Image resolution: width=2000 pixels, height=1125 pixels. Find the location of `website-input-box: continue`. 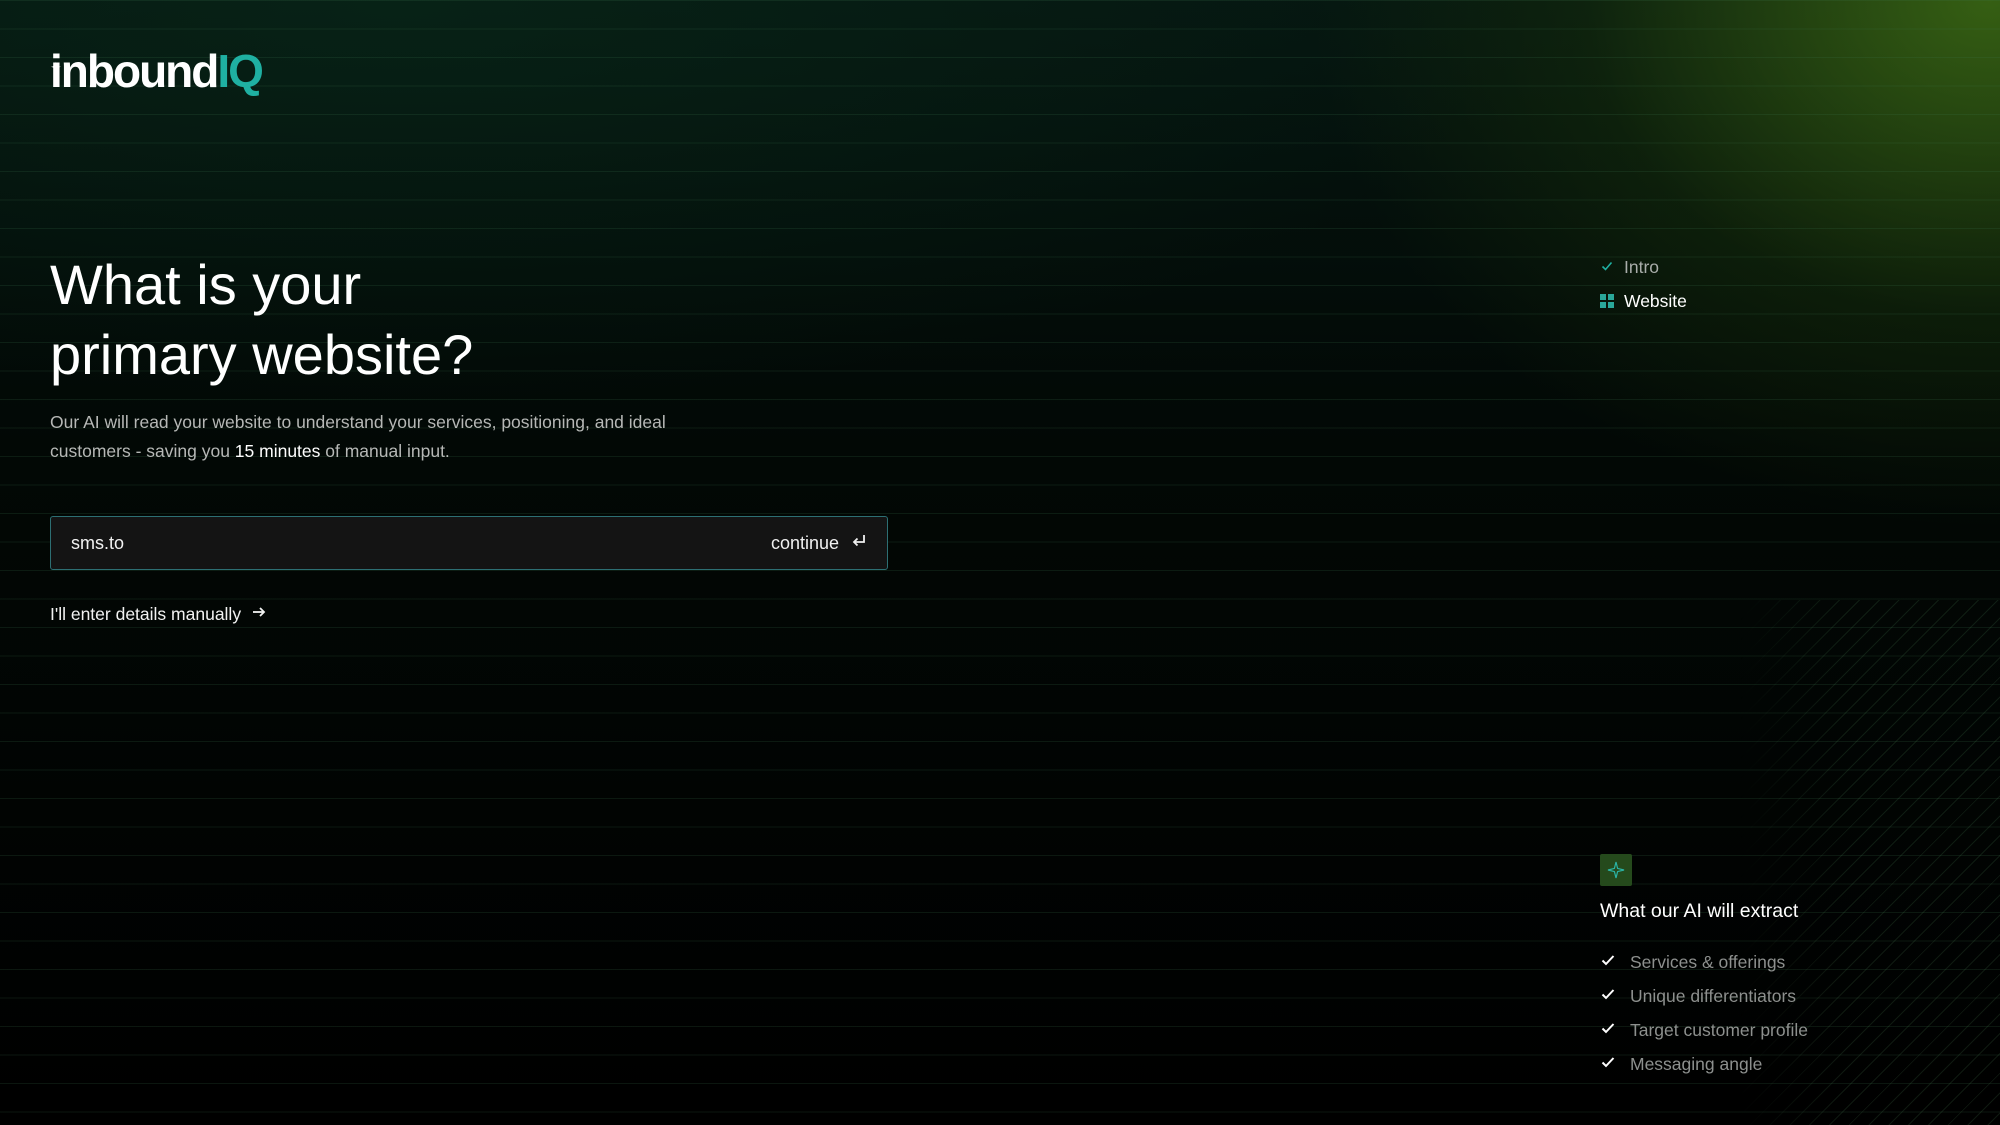

website-input-box: continue is located at coordinates (469, 543).